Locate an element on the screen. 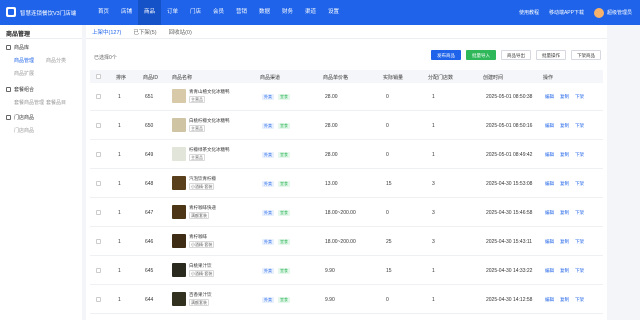 The image size is (640, 320). nav-item: 营销 is located at coordinates (241, 12).